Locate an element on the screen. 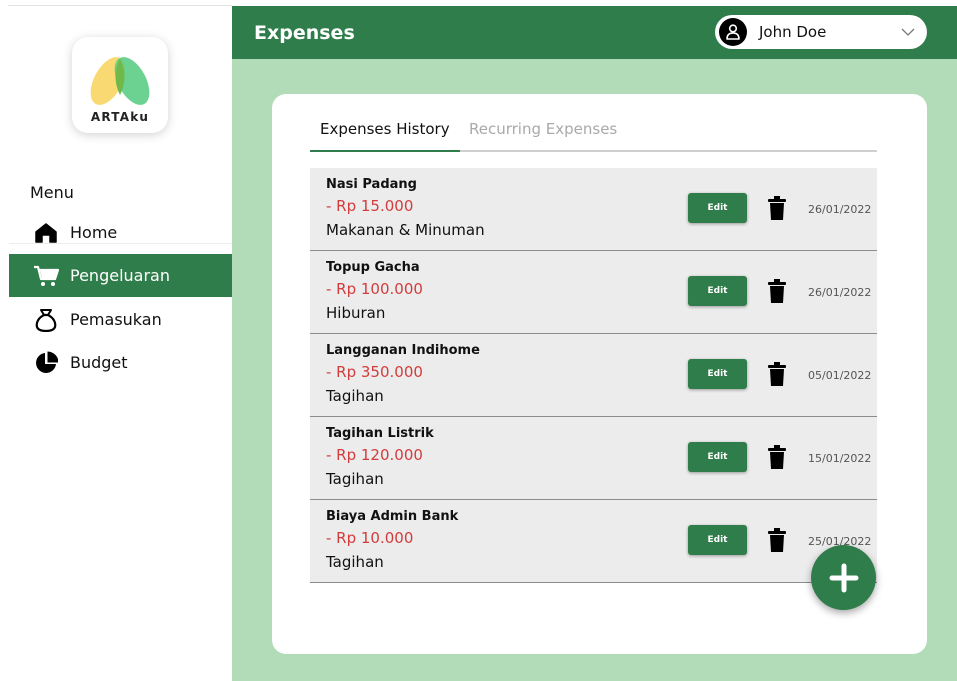 The height and width of the screenshot is (681, 957). chevron-down-icon is located at coordinates (908, 32).